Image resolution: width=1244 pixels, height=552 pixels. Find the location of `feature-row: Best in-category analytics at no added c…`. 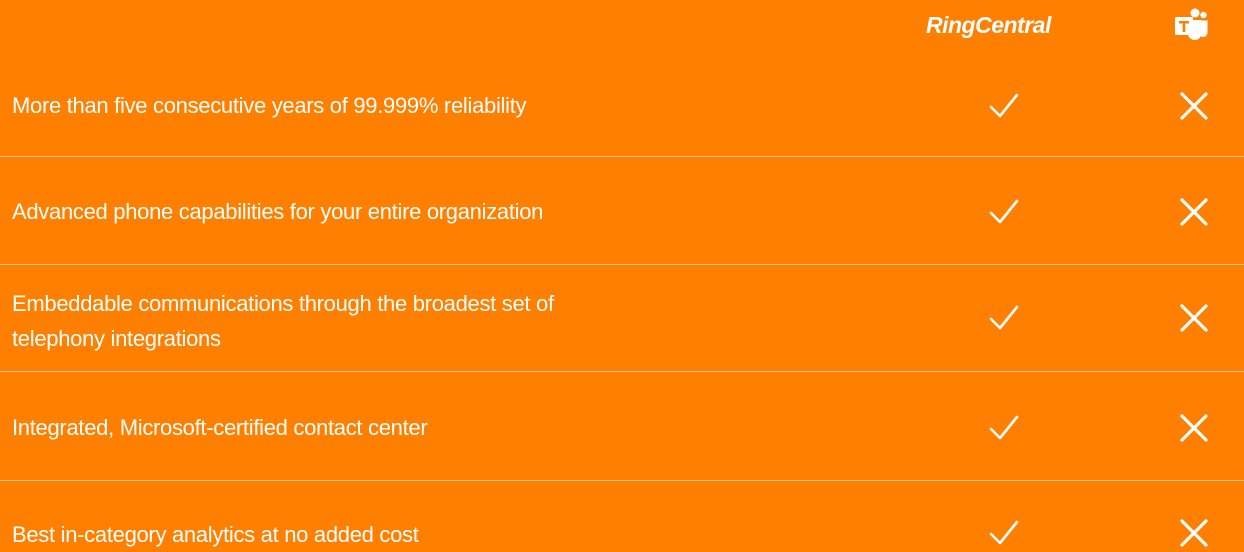

feature-row: Best in-category analytics at no added c… is located at coordinates (622, 516).